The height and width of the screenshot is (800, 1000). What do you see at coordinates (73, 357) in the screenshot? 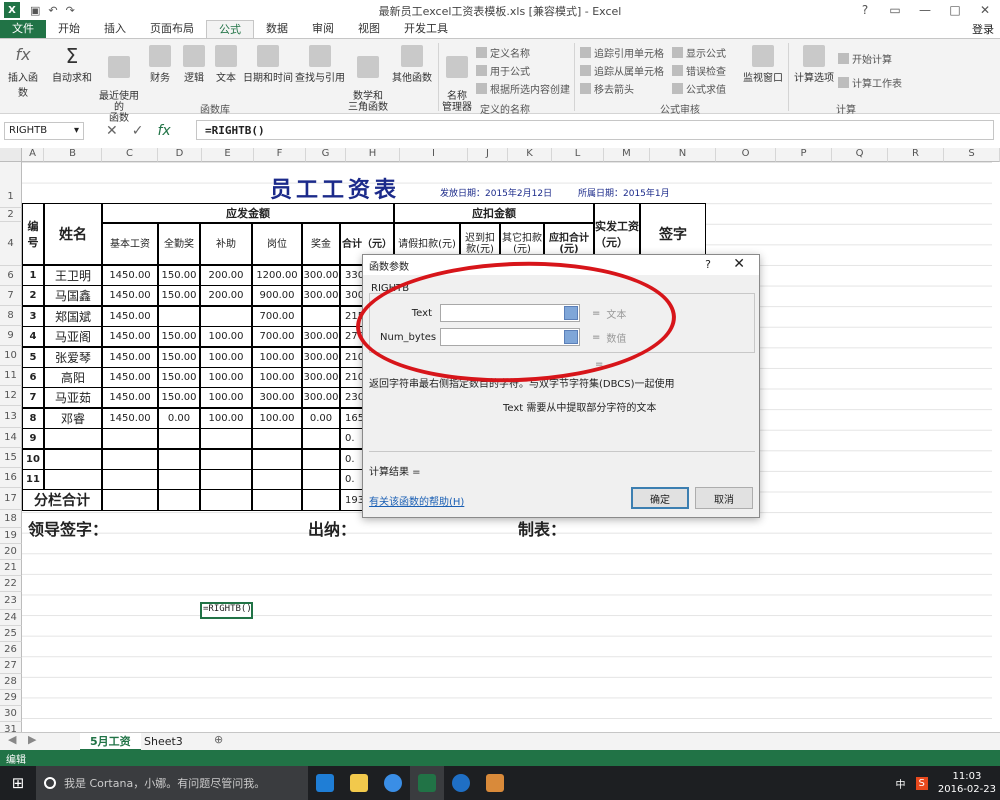
I see `cell-name: 张爱琴` at bounding box center [73, 357].